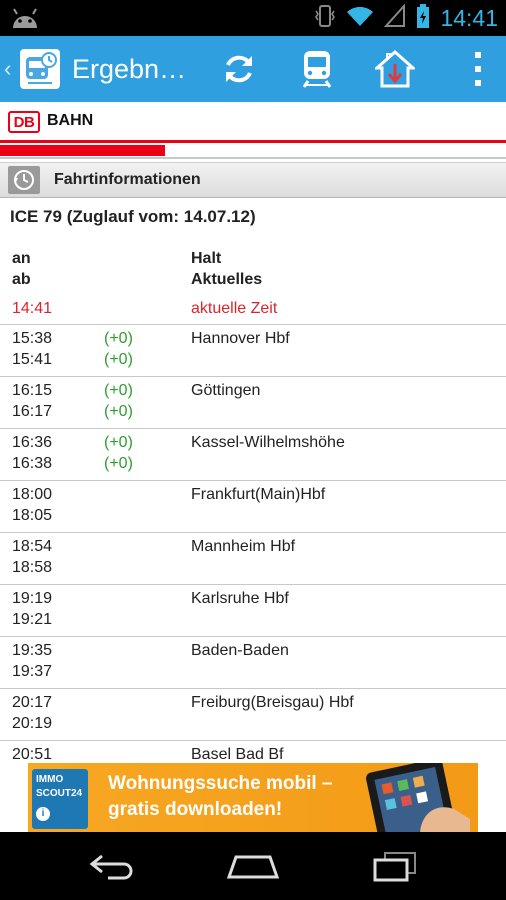 The height and width of the screenshot is (900, 506). I want to click on db-header: DB BAHN, so click(253, 132).